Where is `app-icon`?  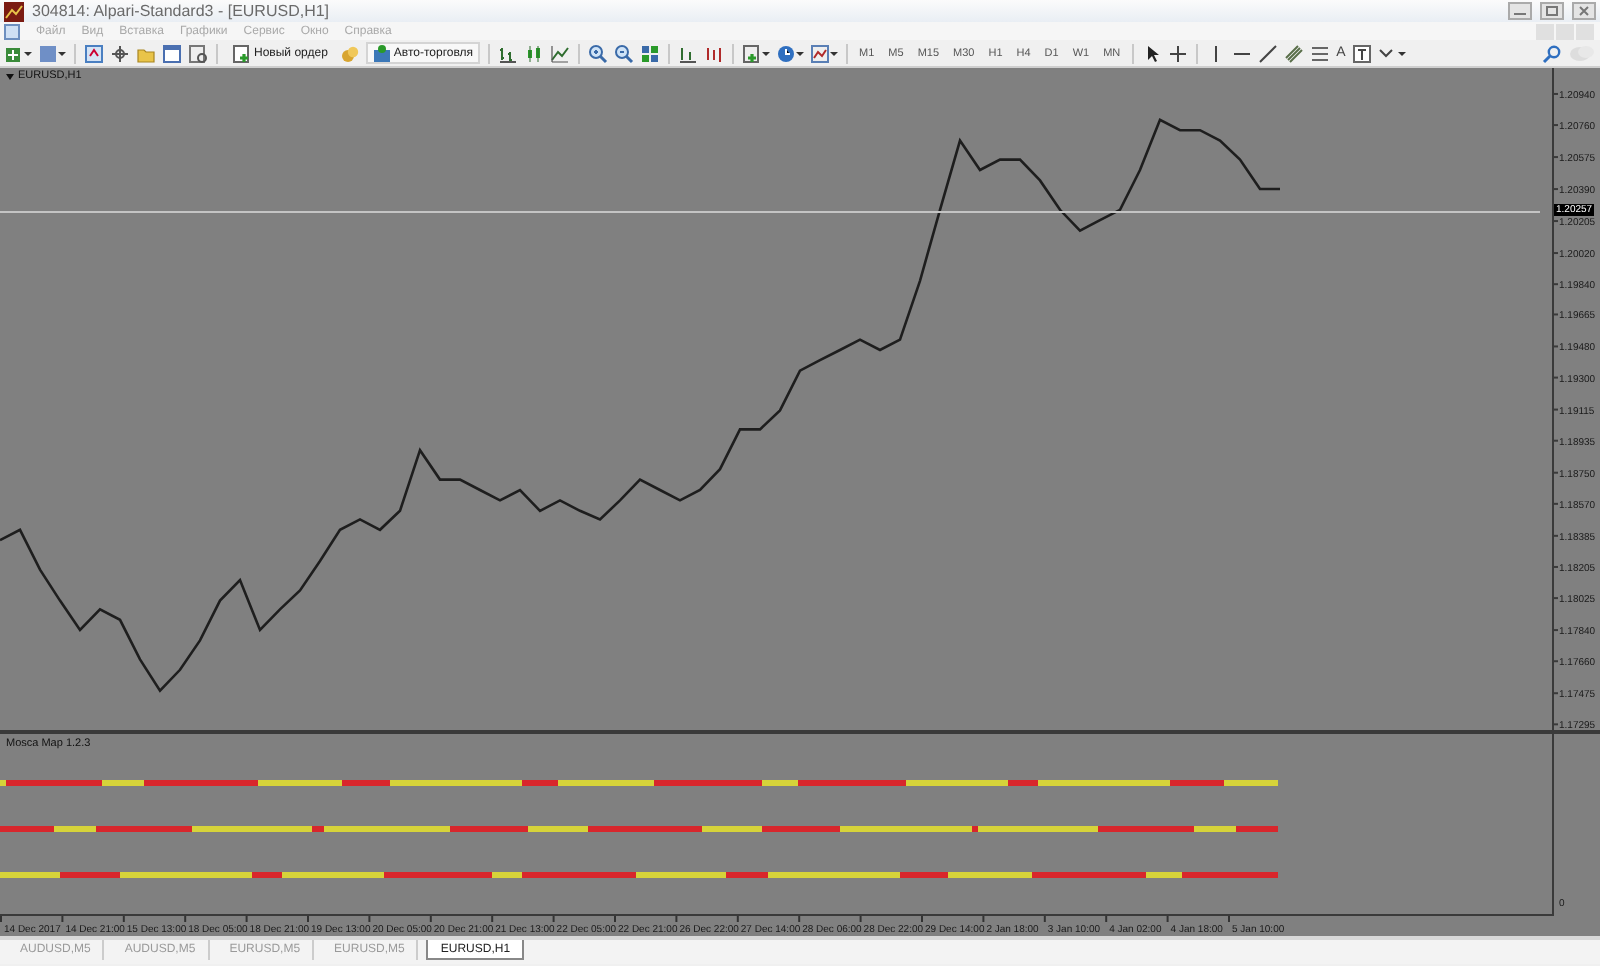 app-icon is located at coordinates (14, 11).